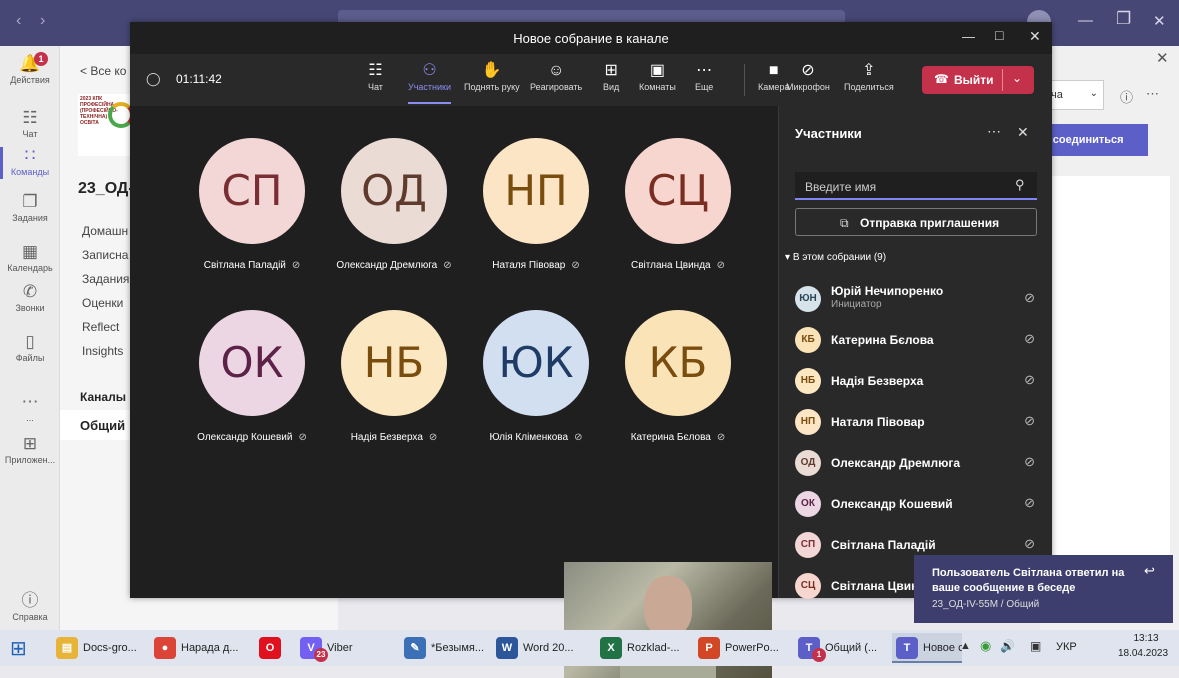 This screenshot has width=1179, height=678. I want to click on toolbar-button-camera: ■ Камера, so click(773, 76).